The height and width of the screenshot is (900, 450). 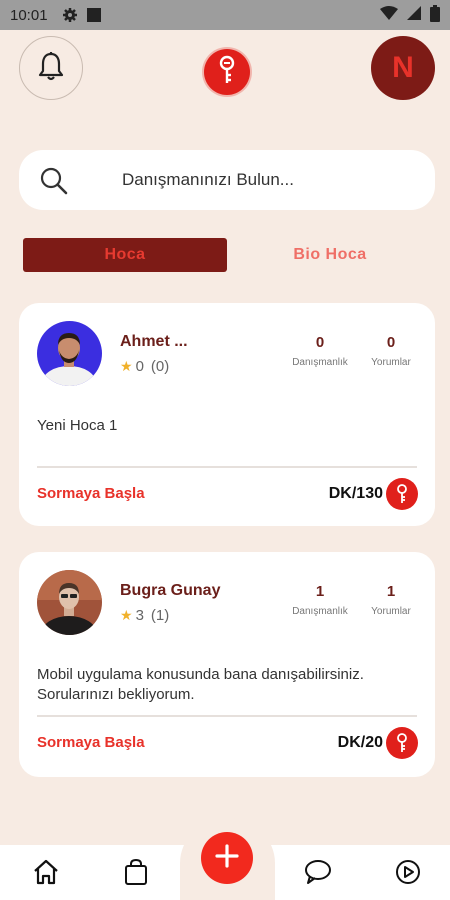 I want to click on tab-bio-hoca-label: Bio Hoca, so click(x=330, y=254).